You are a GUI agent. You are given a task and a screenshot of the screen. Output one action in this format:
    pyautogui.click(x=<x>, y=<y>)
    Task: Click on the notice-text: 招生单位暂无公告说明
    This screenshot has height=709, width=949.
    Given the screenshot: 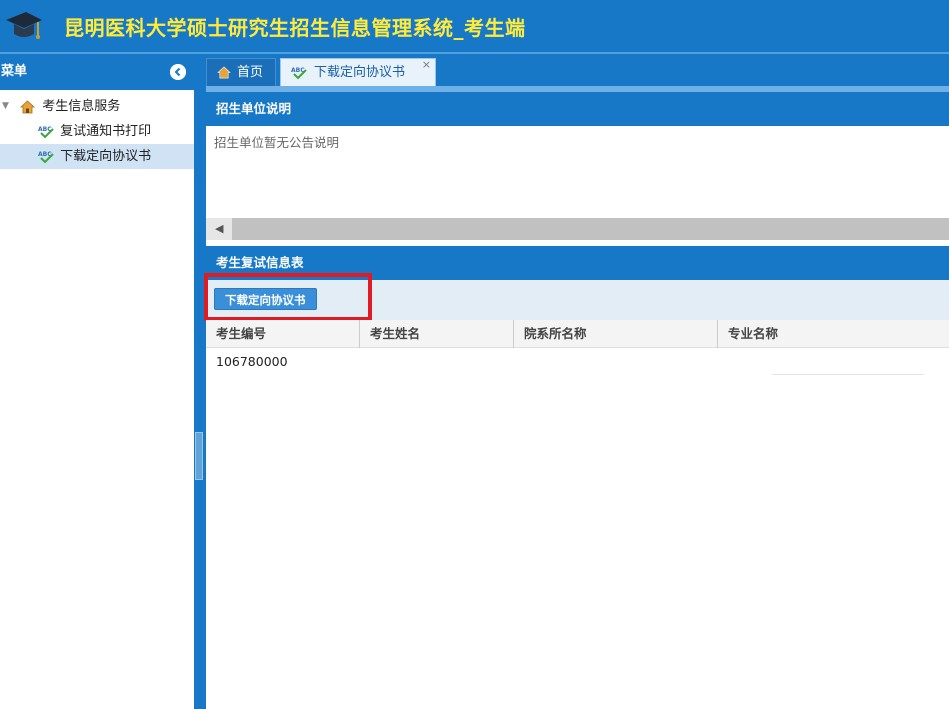 What is the action you would take?
    pyautogui.click(x=277, y=142)
    